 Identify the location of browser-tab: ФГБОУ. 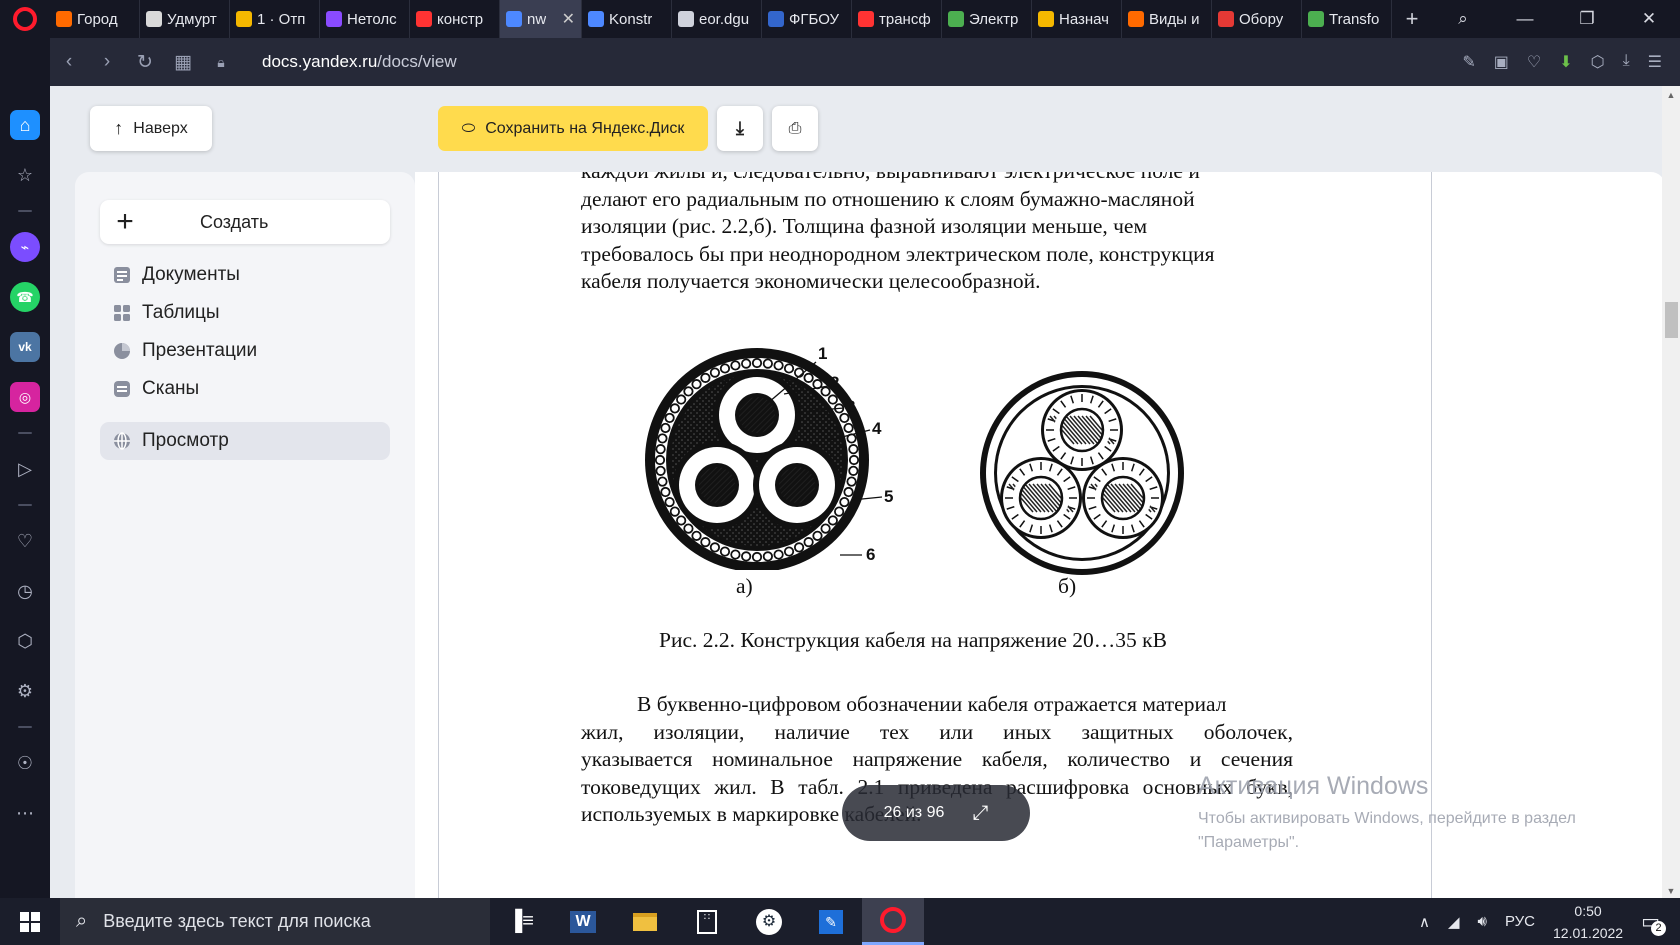
(807, 19).